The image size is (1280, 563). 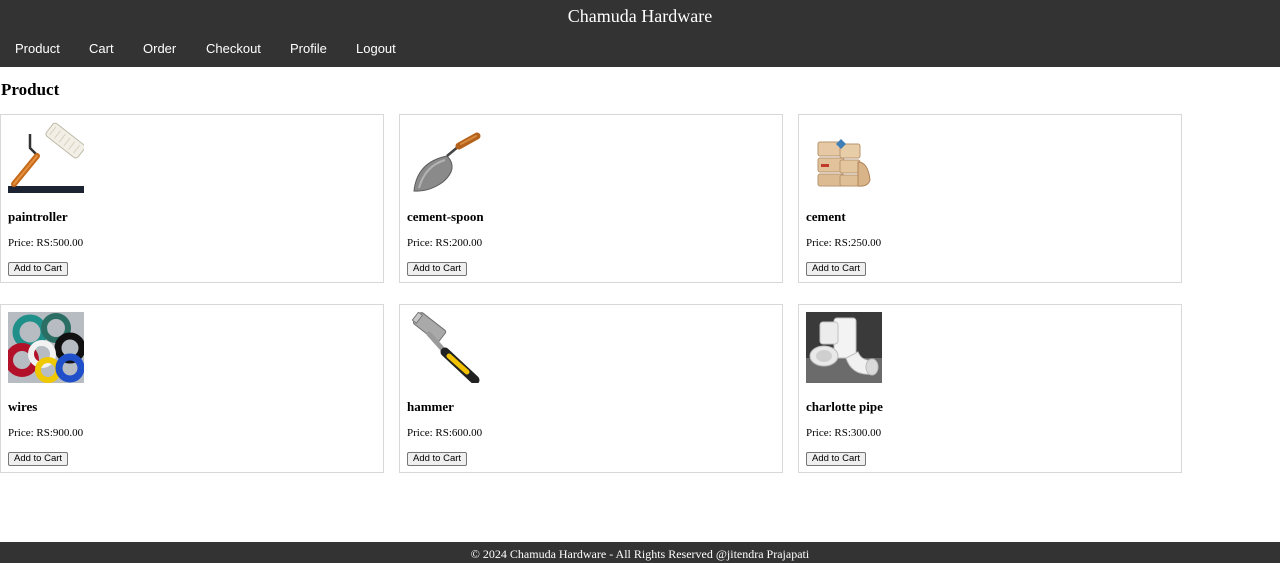 What do you see at coordinates (990, 198) in the screenshot?
I see `product-card: cement Price: RS:250.00 Add to Cart` at bounding box center [990, 198].